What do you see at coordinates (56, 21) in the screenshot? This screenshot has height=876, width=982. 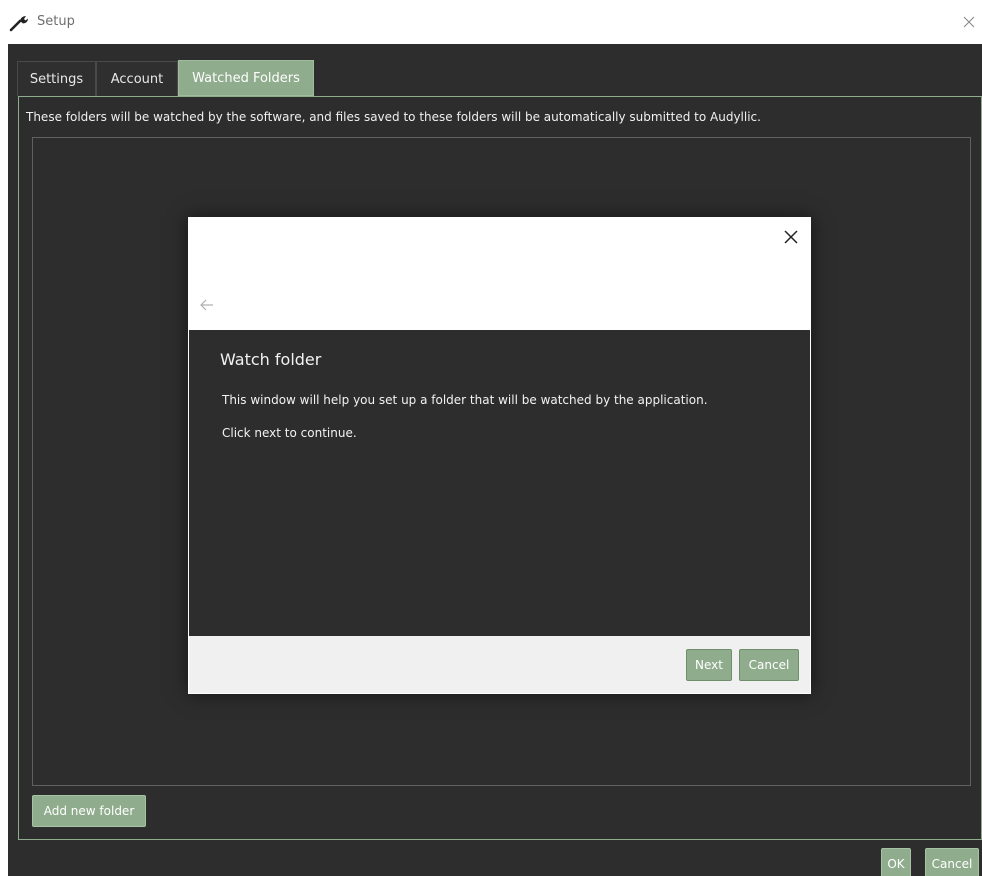 I see `window-title: Setup` at bounding box center [56, 21].